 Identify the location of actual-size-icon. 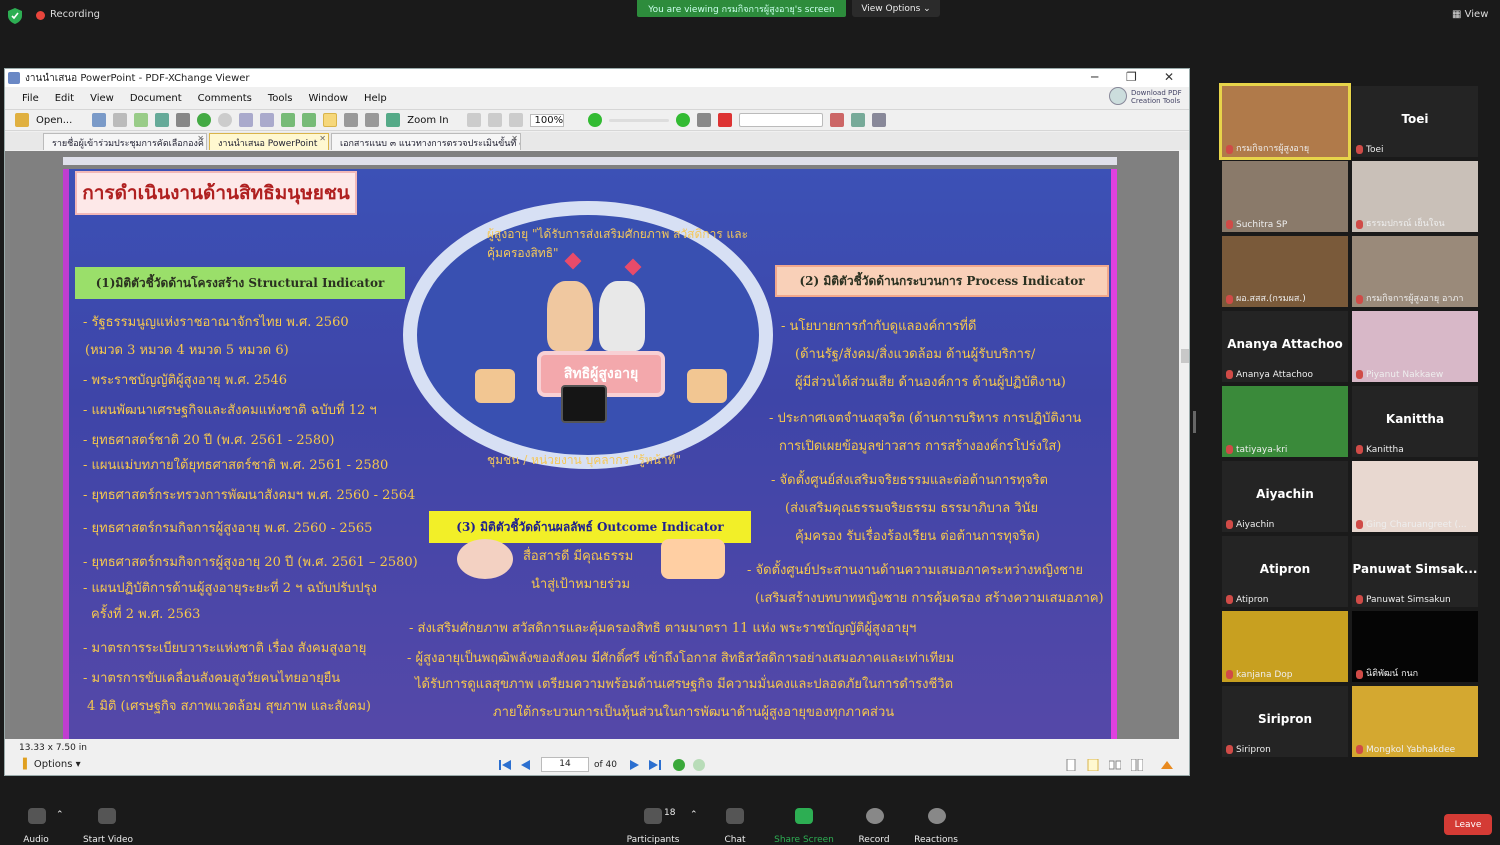
(473, 120).